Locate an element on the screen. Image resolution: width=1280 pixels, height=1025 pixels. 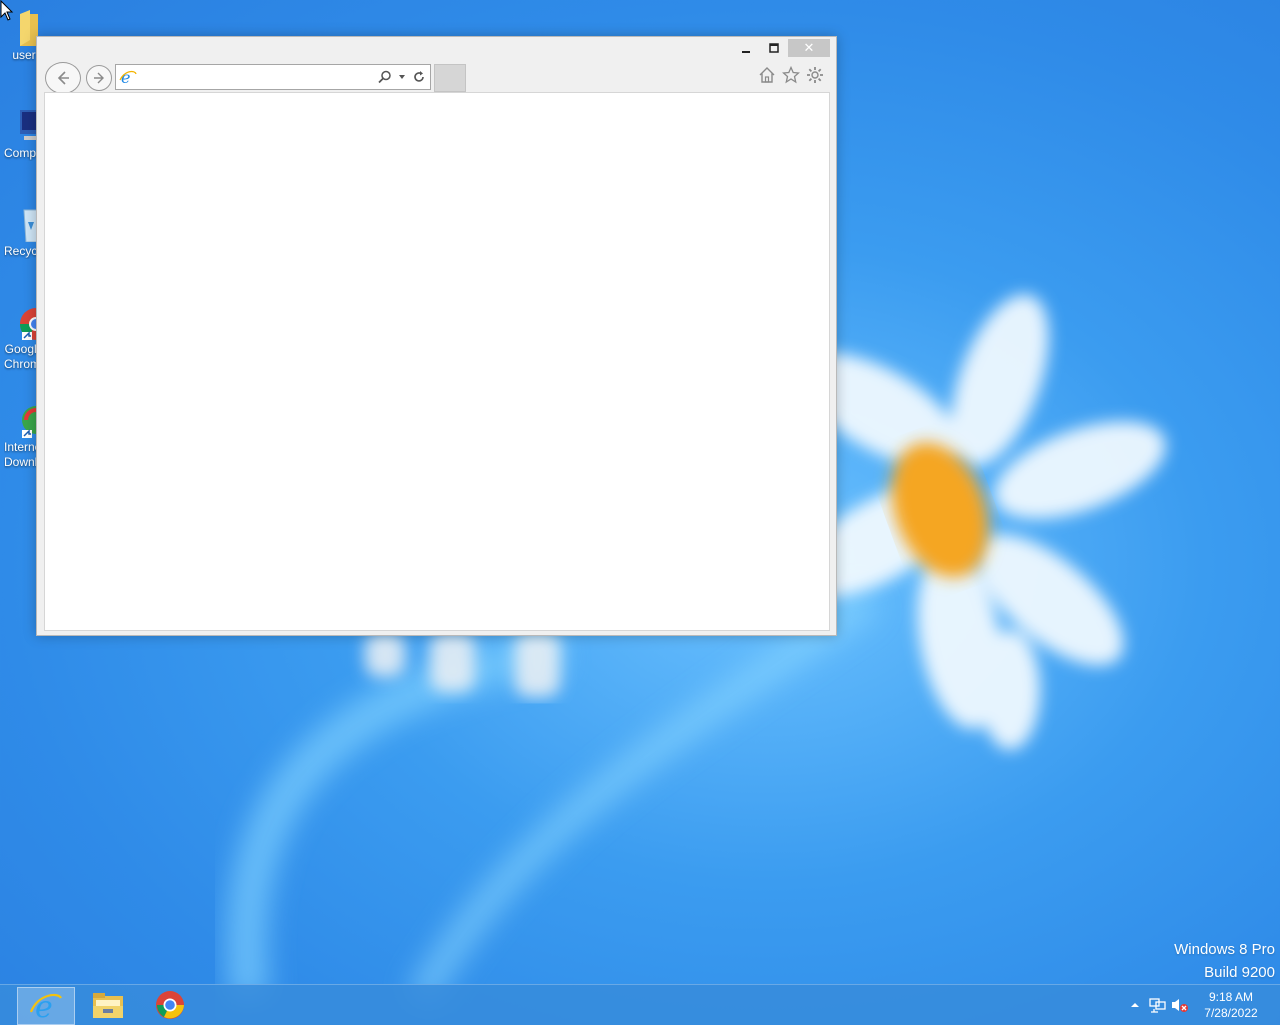
minimize-button is located at coordinates (746, 48).